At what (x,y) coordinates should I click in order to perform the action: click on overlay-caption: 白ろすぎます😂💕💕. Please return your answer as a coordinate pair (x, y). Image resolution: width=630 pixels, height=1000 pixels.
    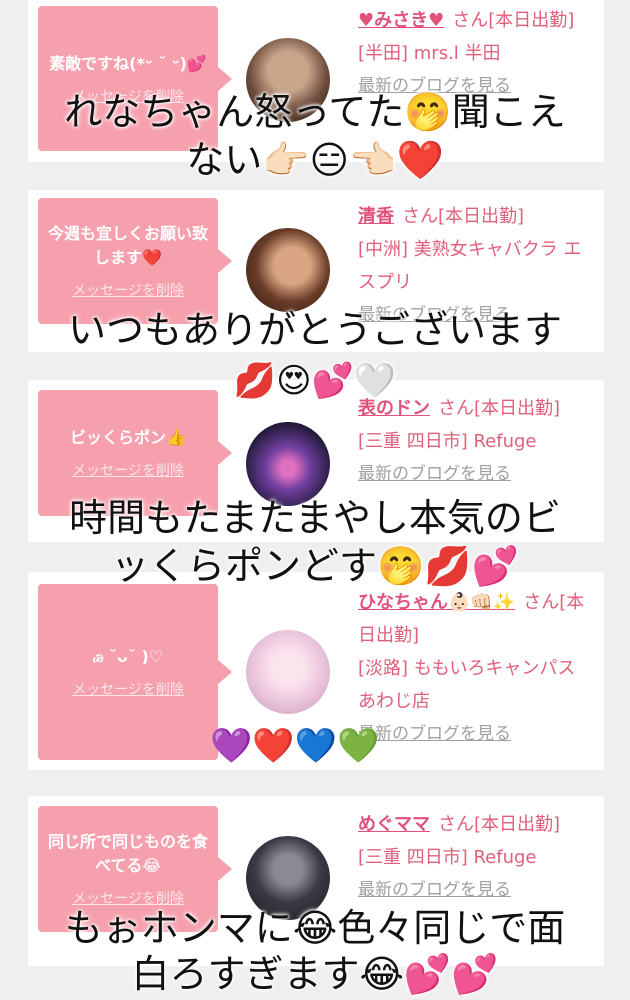
    Looking at the image, I should click on (315, 975).